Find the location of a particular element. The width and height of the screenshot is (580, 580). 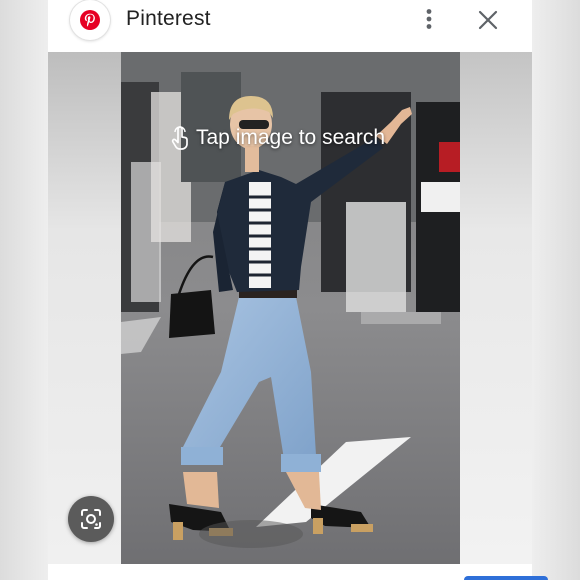

tap-to-search-hint: Tap image to search is located at coordinates (277, 138).